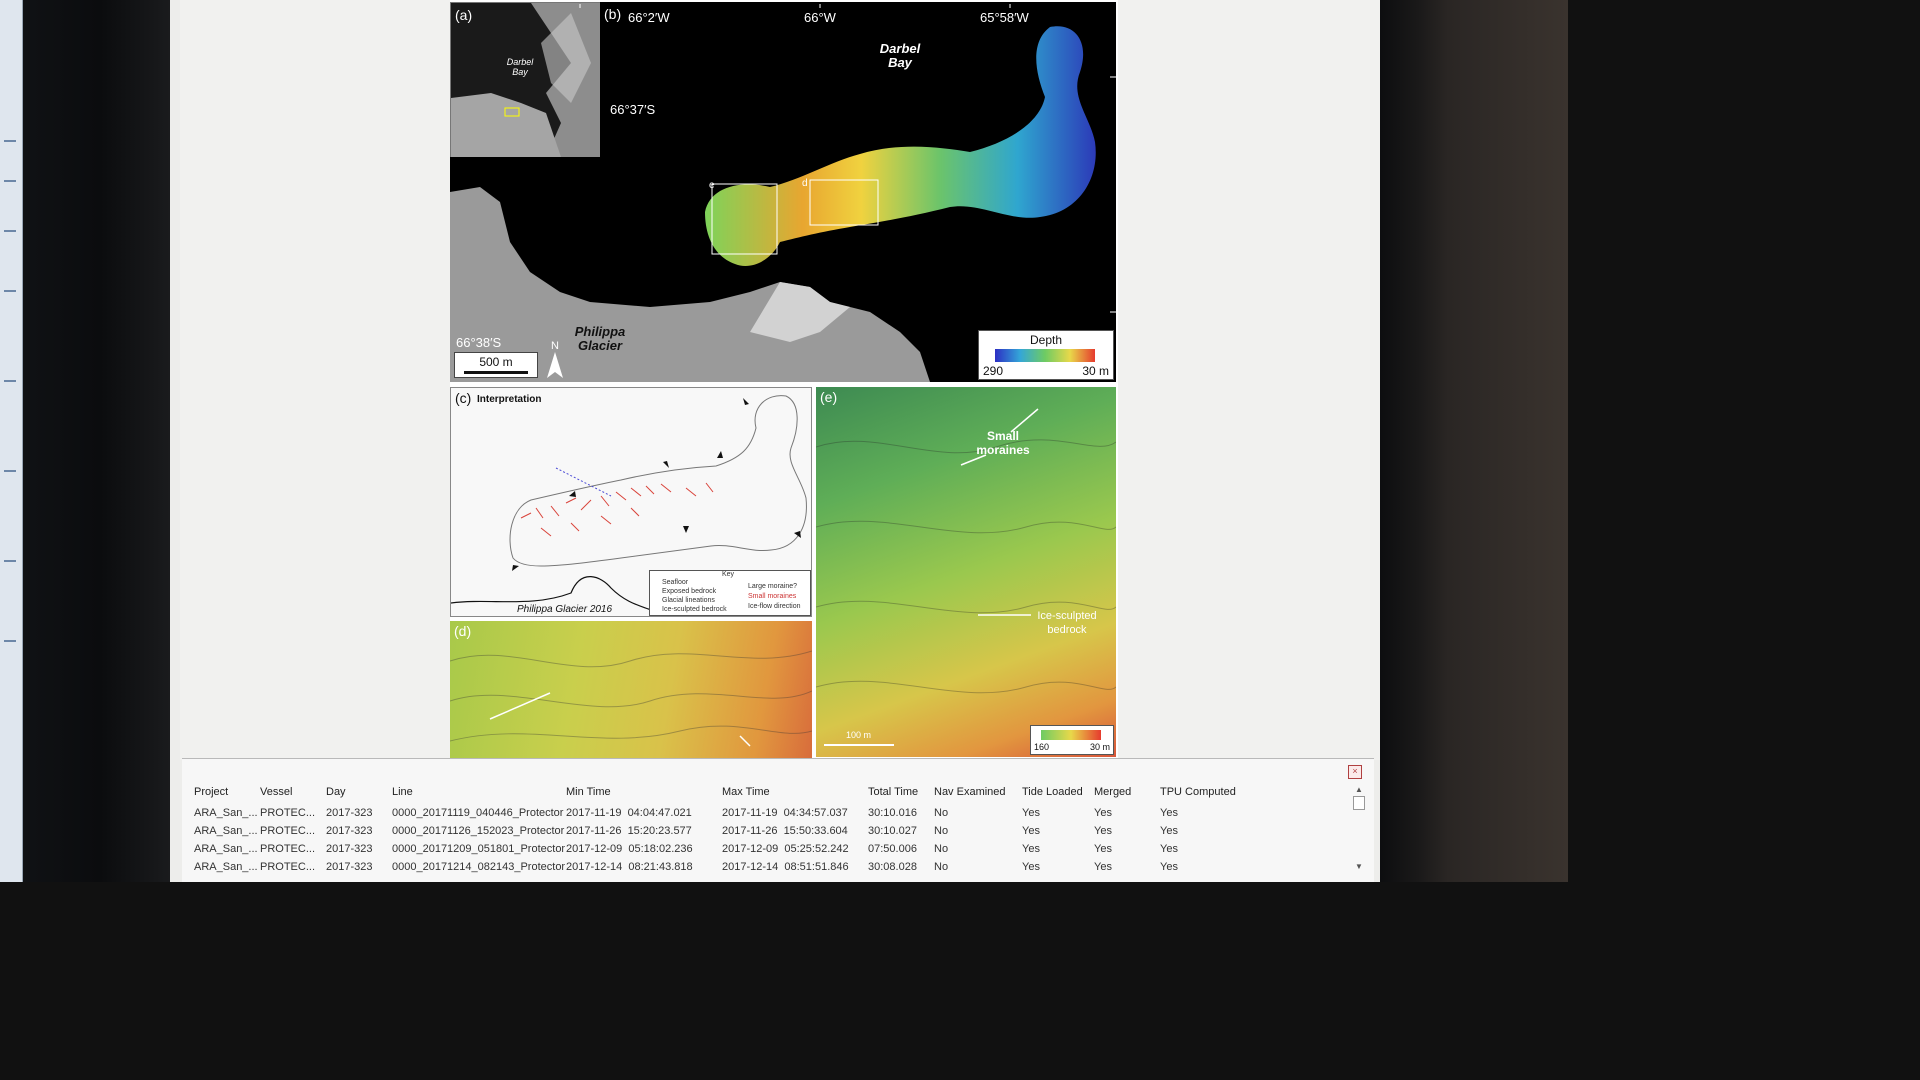 This screenshot has height=1080, width=1920. I want to click on panel-d-detail-map: (d), so click(631, 690).